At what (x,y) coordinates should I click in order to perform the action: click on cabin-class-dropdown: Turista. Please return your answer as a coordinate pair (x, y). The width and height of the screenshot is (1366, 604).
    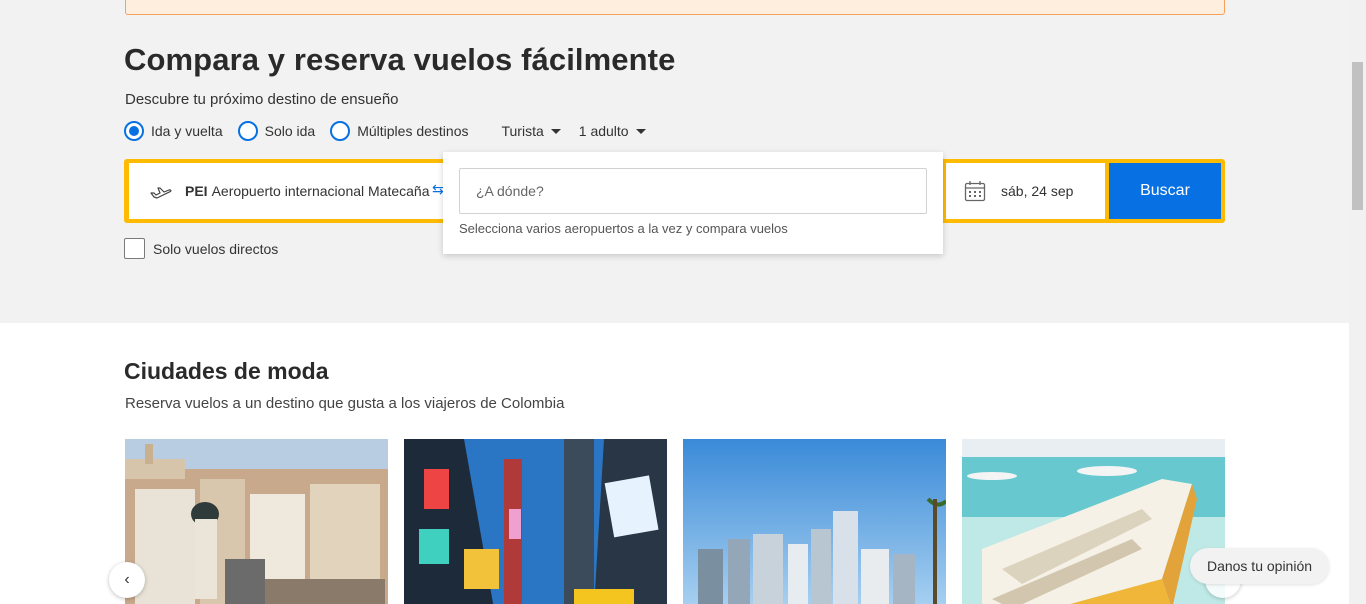
    Looking at the image, I should click on (531, 131).